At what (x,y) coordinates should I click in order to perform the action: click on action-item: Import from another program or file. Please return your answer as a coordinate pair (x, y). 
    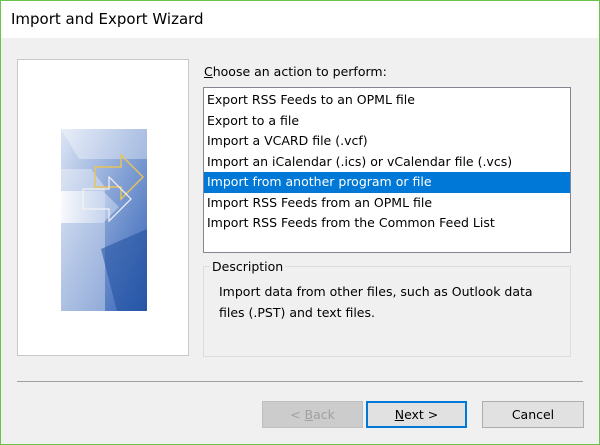
    Looking at the image, I should click on (387, 182).